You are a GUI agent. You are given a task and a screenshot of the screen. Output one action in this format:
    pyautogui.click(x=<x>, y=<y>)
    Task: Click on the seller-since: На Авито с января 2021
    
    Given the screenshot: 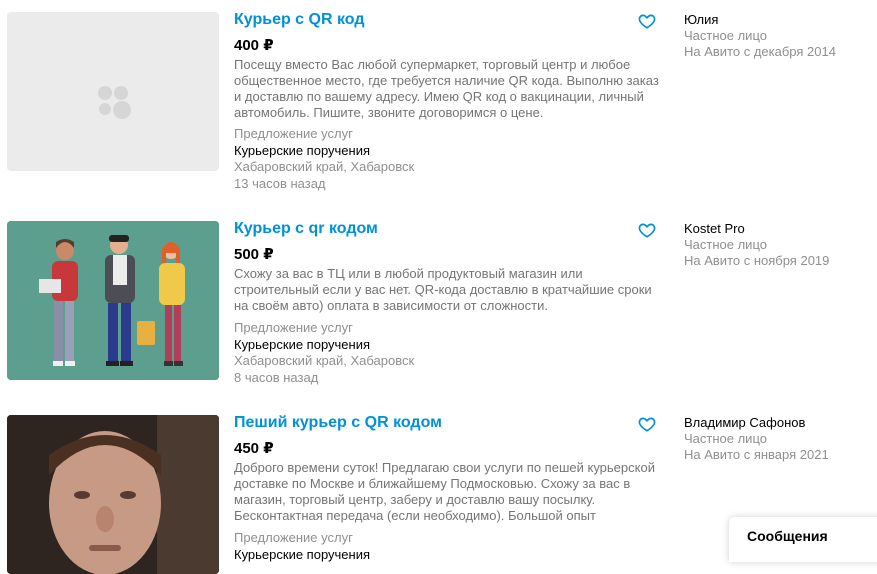 What is the action you would take?
    pyautogui.click(x=756, y=454)
    